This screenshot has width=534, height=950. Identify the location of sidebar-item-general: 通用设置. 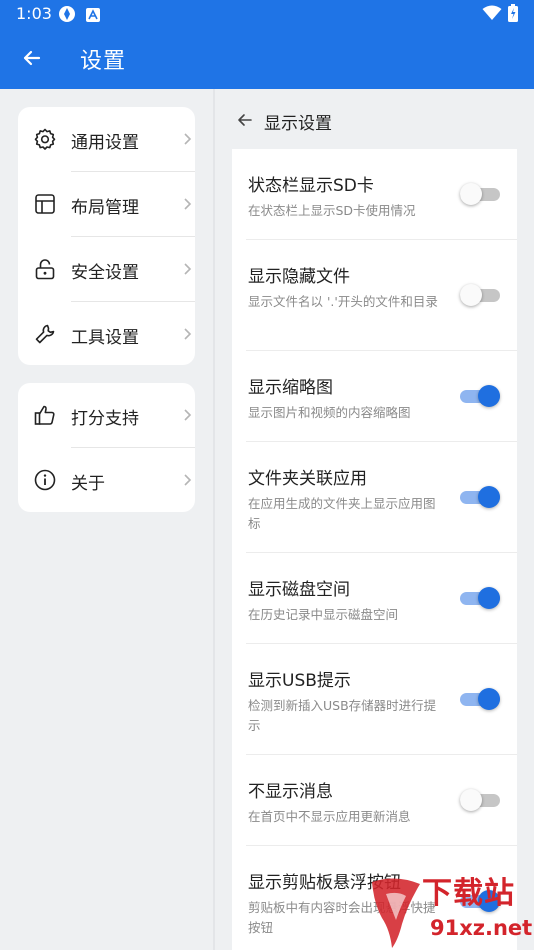
(106, 139).